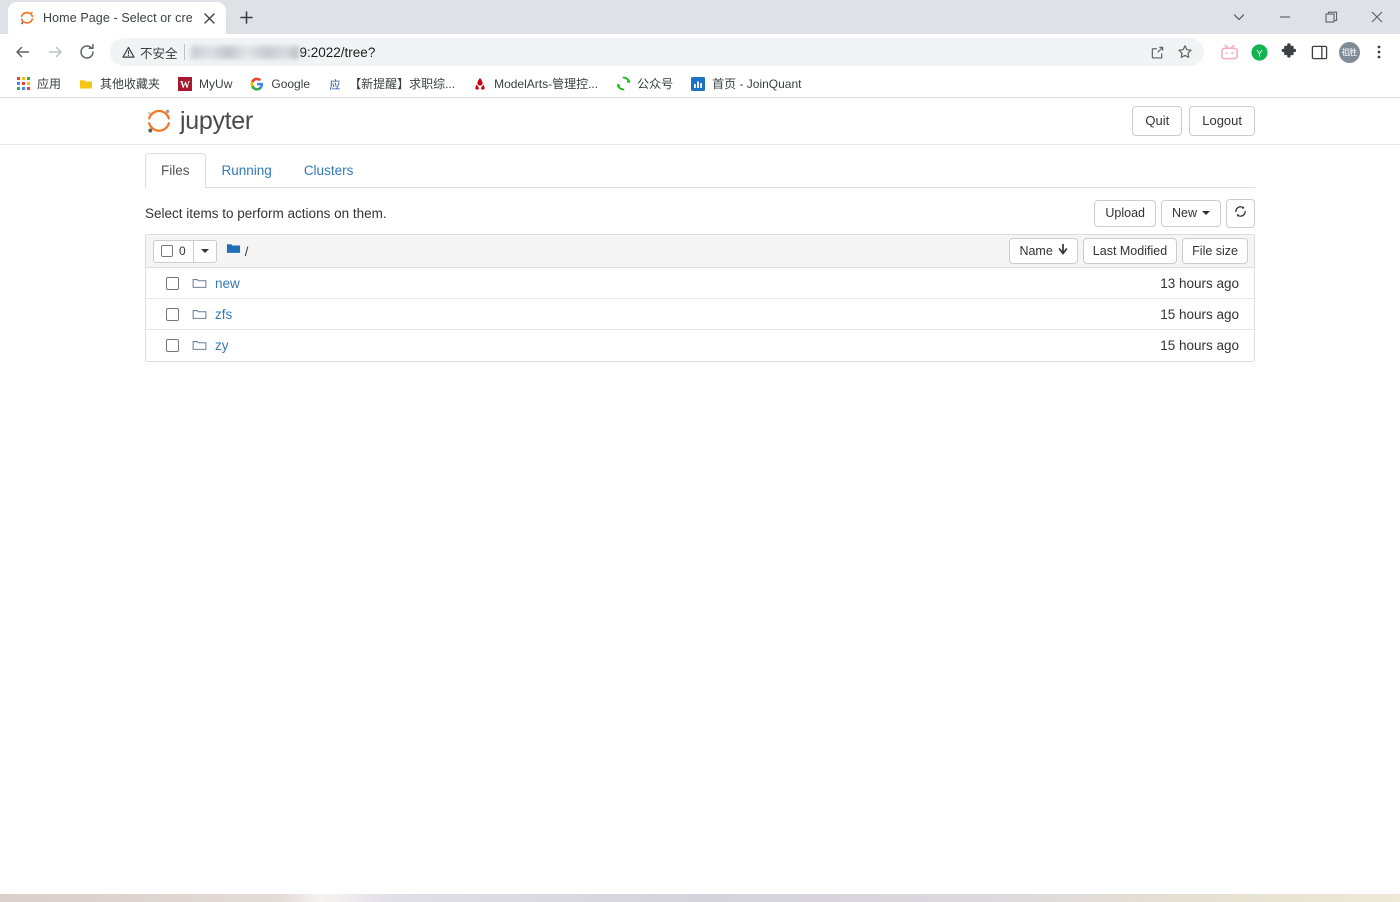 This screenshot has width=1400, height=902. Describe the element at coordinates (199, 121) in the screenshot. I see `jupyter-logo: jupyter` at that location.